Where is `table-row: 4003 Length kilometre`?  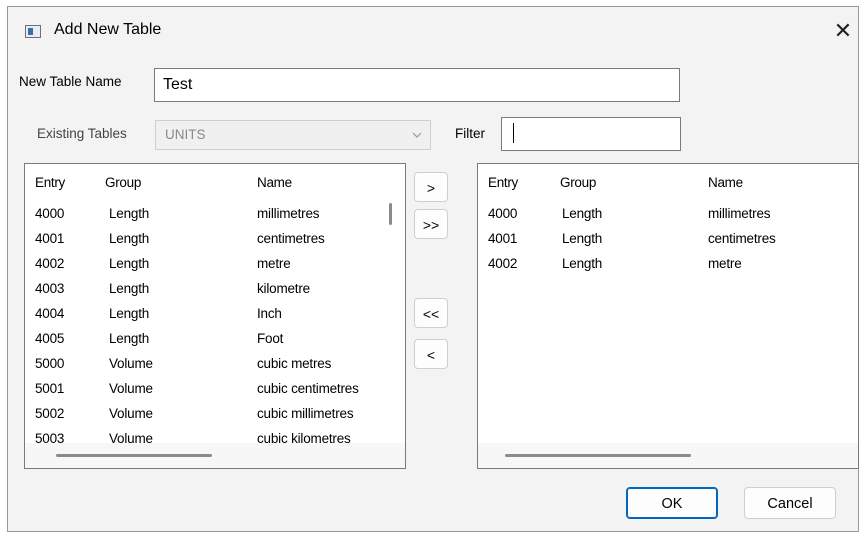 table-row: 4003 Length kilometre is located at coordinates (215, 289).